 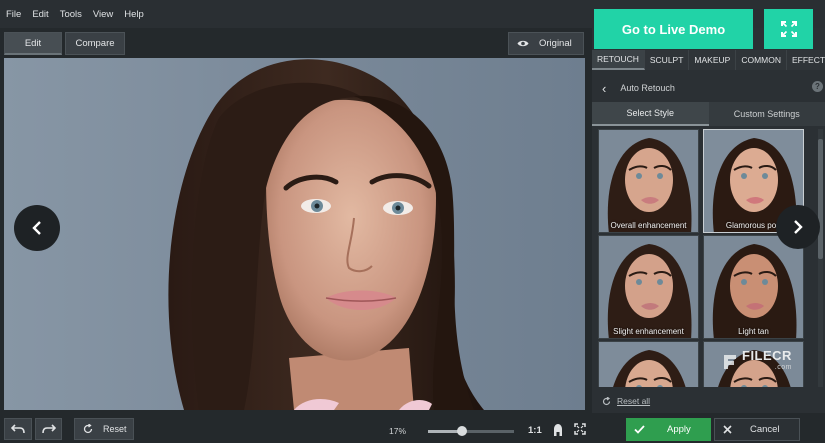 I want to click on apply-button: Apply, so click(x=668, y=429).